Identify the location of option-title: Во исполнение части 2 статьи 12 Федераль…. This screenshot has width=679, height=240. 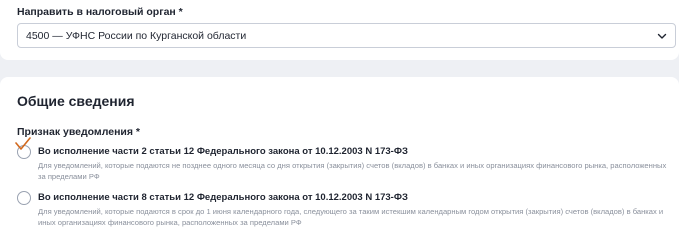
(223, 151).